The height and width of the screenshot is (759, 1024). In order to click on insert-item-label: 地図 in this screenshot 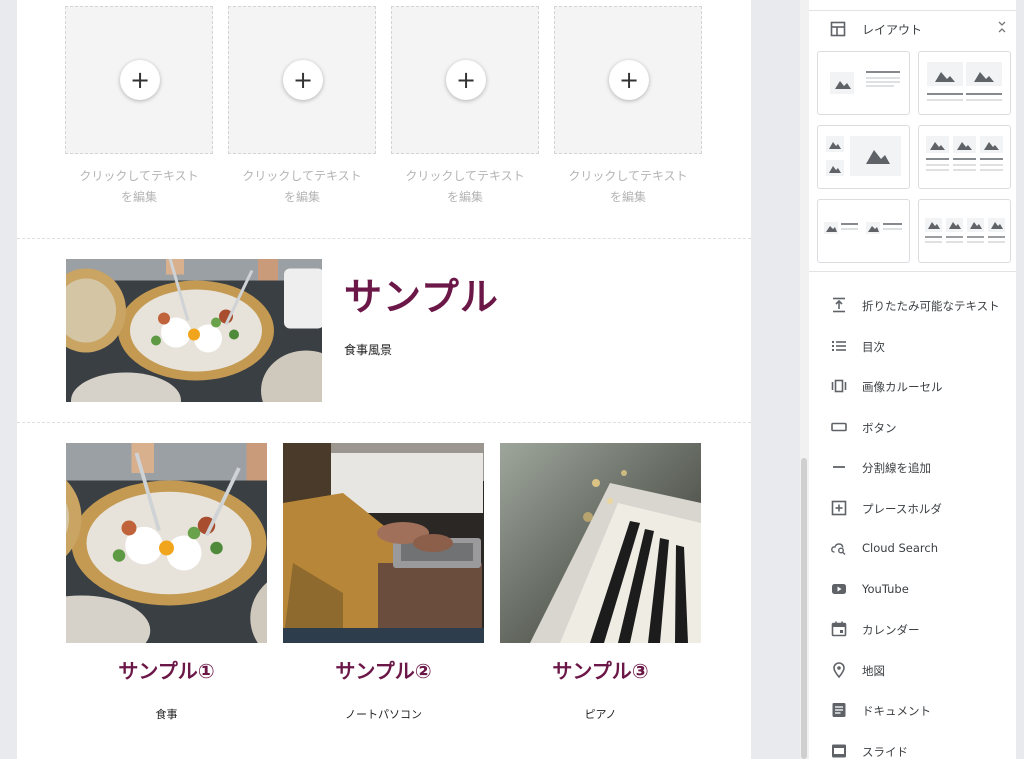, I will do `click(873, 671)`.